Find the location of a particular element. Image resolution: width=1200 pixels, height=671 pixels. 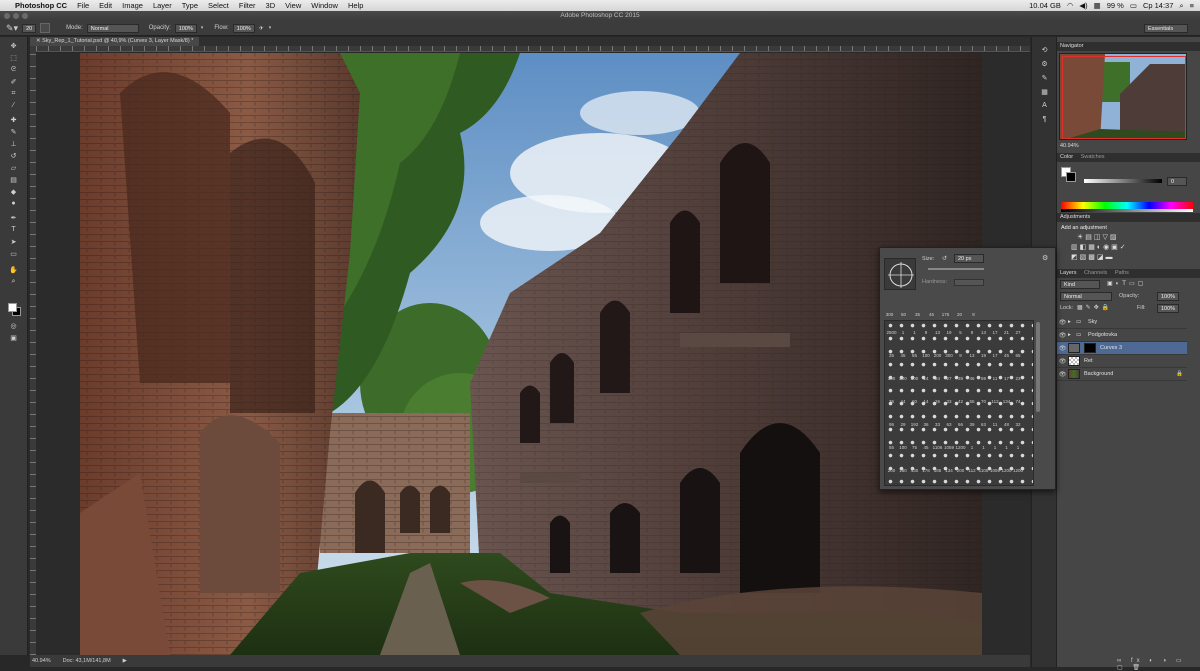

brush-preset-size: 11 is located at coordinates (995, 378).